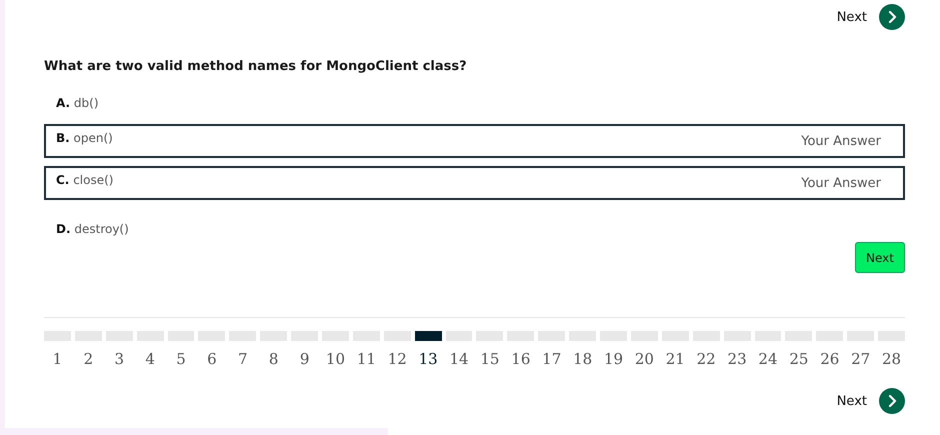  What do you see at coordinates (737, 359) in the screenshot?
I see `question-number: 23` at bounding box center [737, 359].